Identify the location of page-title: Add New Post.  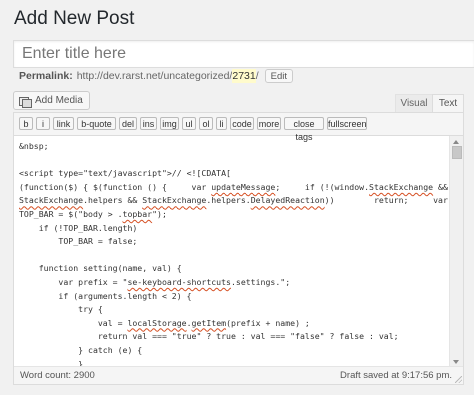
(74, 18).